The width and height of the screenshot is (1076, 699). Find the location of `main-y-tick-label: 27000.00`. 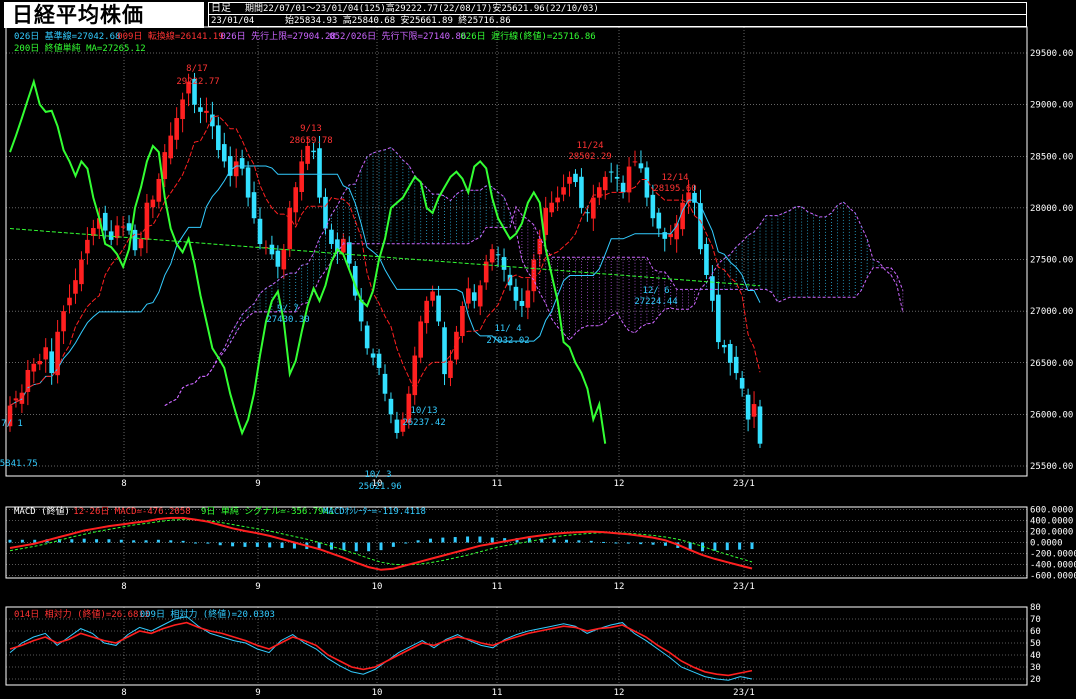

main-y-tick-label: 27000.00 is located at coordinates (1051, 312).